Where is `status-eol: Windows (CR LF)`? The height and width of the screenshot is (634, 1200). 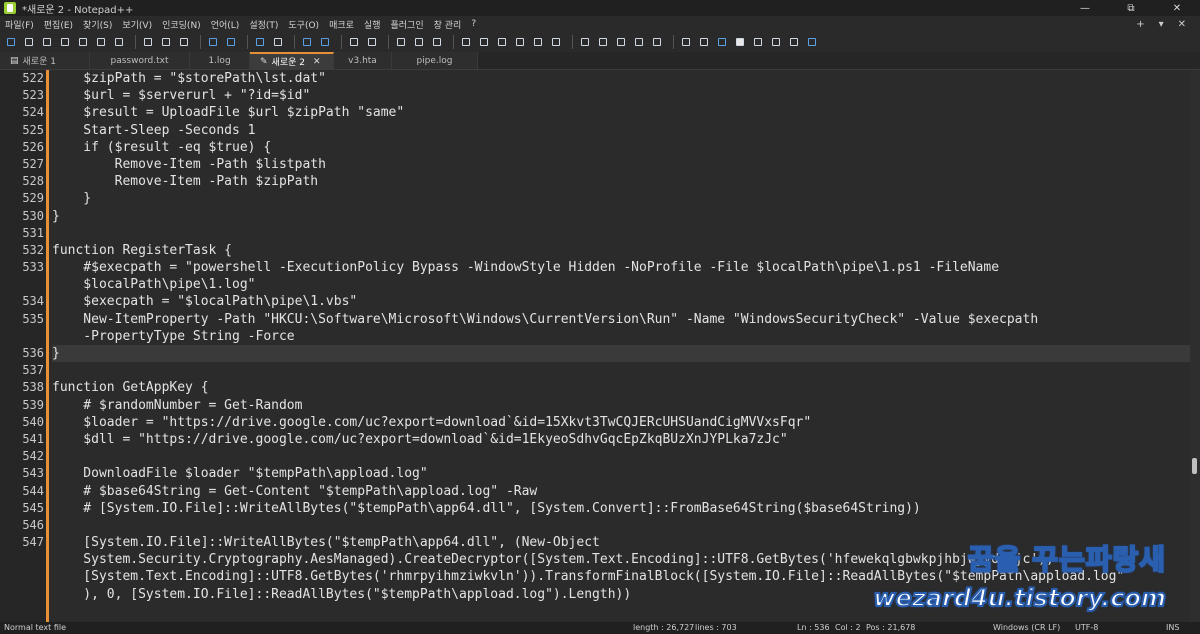 status-eol: Windows (CR LF) is located at coordinates (1026, 627).